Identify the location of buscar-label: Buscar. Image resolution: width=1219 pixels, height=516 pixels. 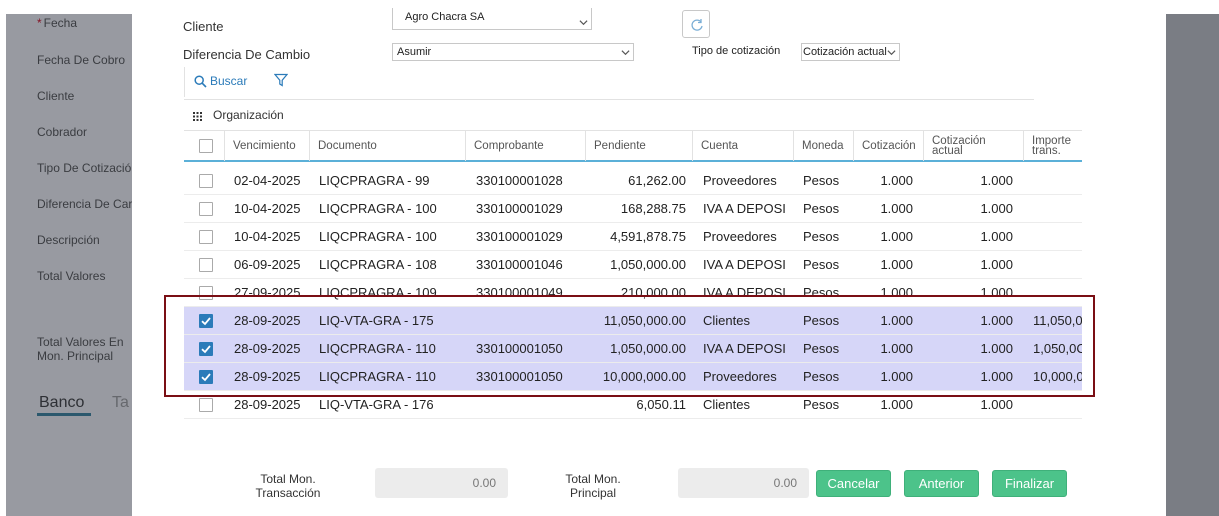
(229, 81).